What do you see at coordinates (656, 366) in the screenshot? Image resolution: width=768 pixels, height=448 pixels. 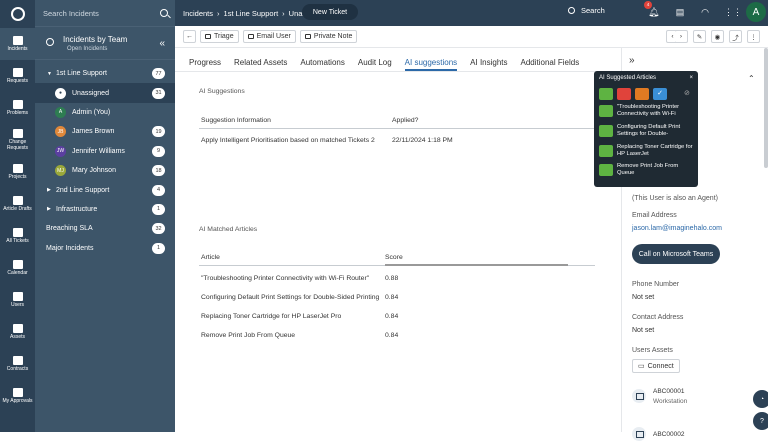 I see `connect-button: ▭ Connect` at bounding box center [656, 366].